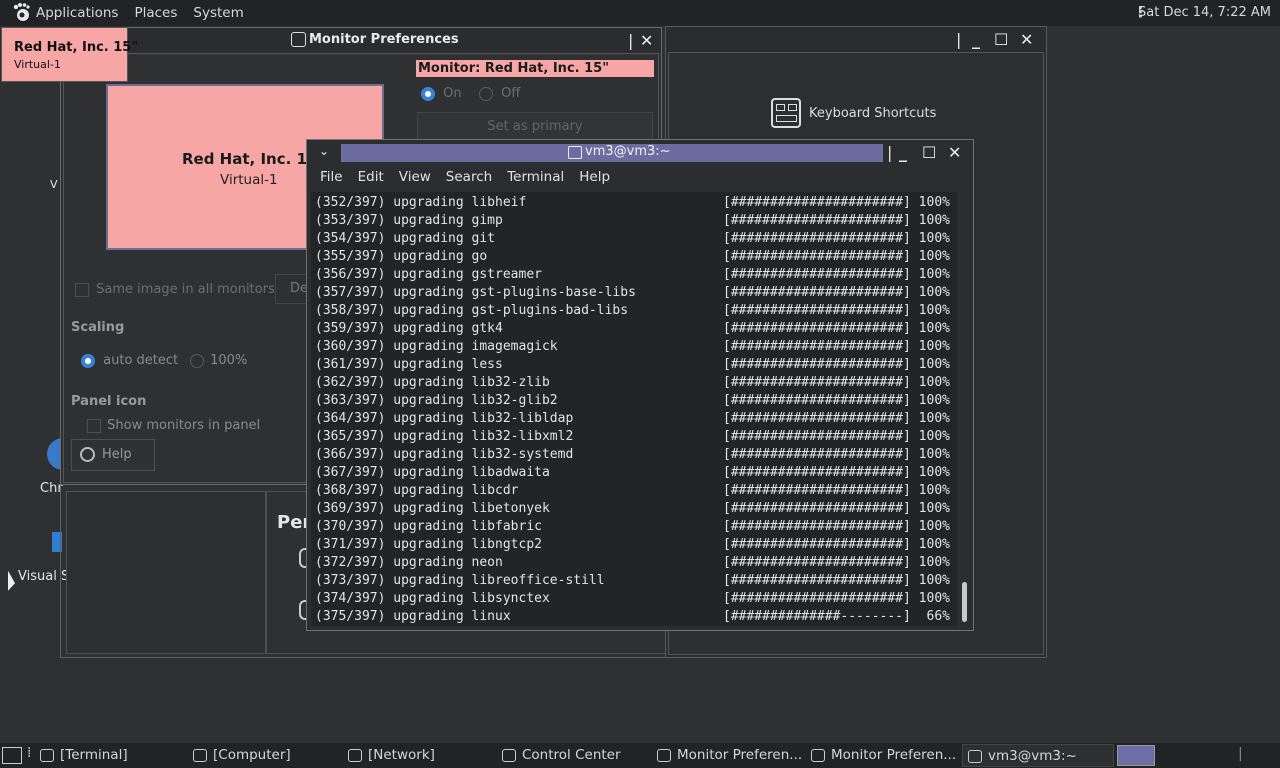 Image resolution: width=1280 pixels, height=768 pixels. I want to click on same-image-label: Same image in all monitors, so click(185, 289).